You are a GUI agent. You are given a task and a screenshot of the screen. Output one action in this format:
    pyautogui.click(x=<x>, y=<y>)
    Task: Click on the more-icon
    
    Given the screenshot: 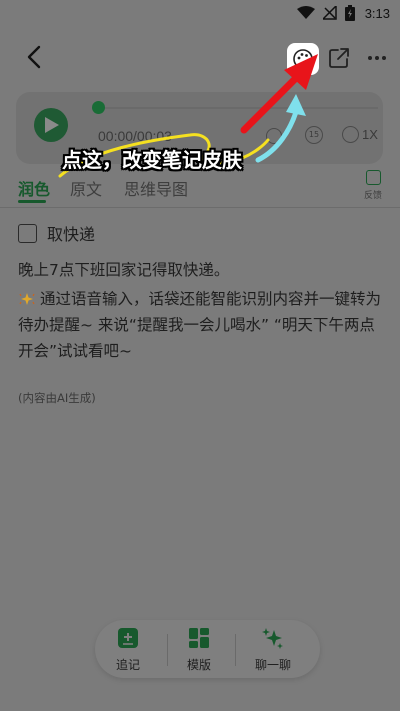 What is the action you would take?
    pyautogui.click(x=370, y=58)
    